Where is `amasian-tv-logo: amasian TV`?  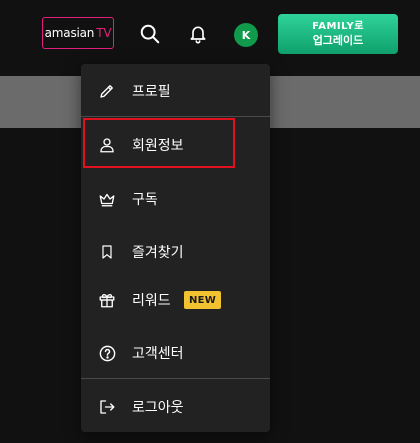
amasian-tv-logo: amasian TV is located at coordinates (78, 33).